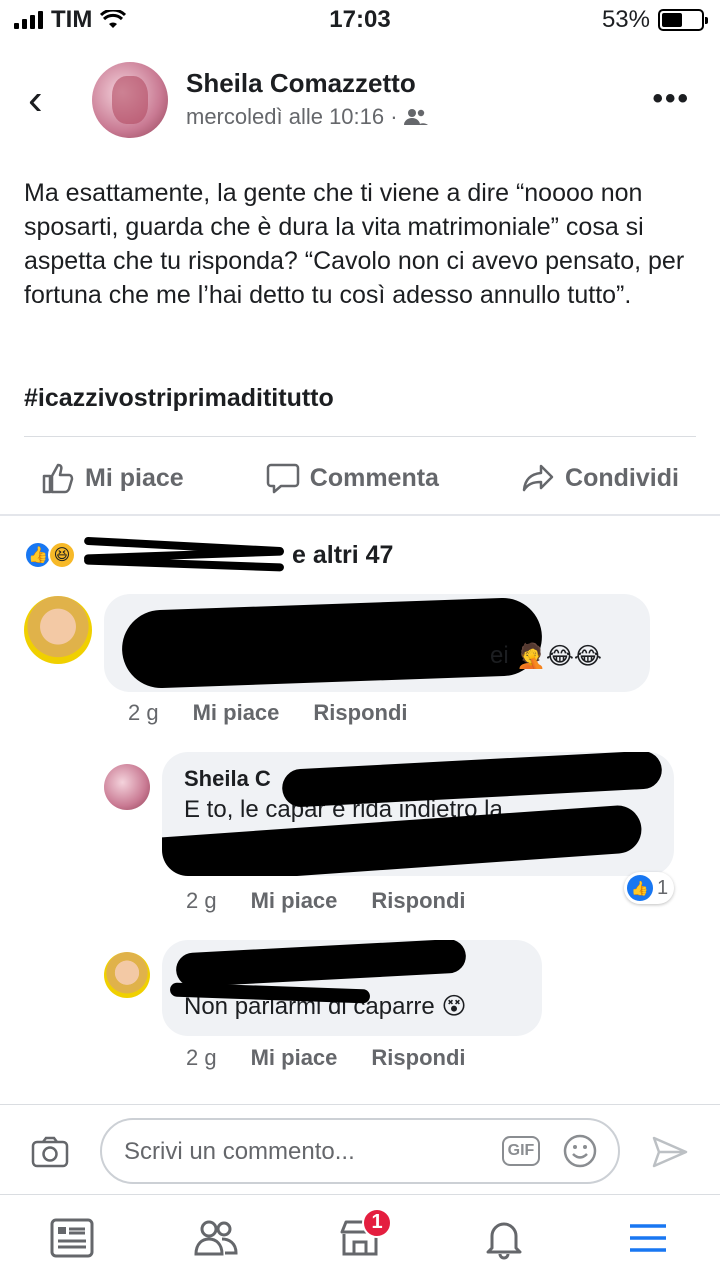  I want to click on comment-input: Scrivi un commento... GIF, so click(360, 1151).